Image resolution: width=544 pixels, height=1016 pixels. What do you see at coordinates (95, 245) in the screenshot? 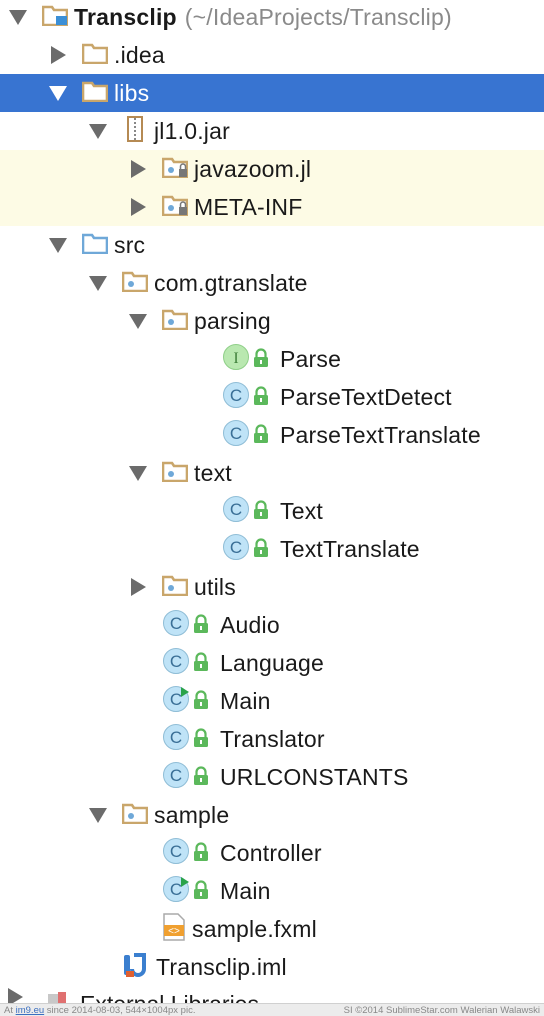
I see `source-folder-icon` at bounding box center [95, 245].